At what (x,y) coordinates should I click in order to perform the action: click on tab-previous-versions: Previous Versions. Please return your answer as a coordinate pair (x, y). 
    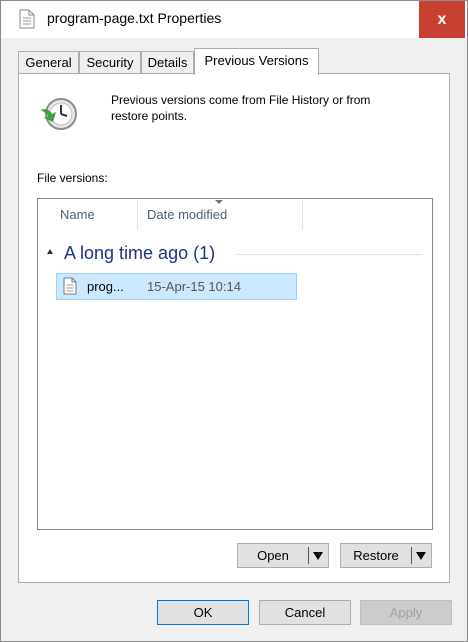
    Looking at the image, I should click on (256, 61).